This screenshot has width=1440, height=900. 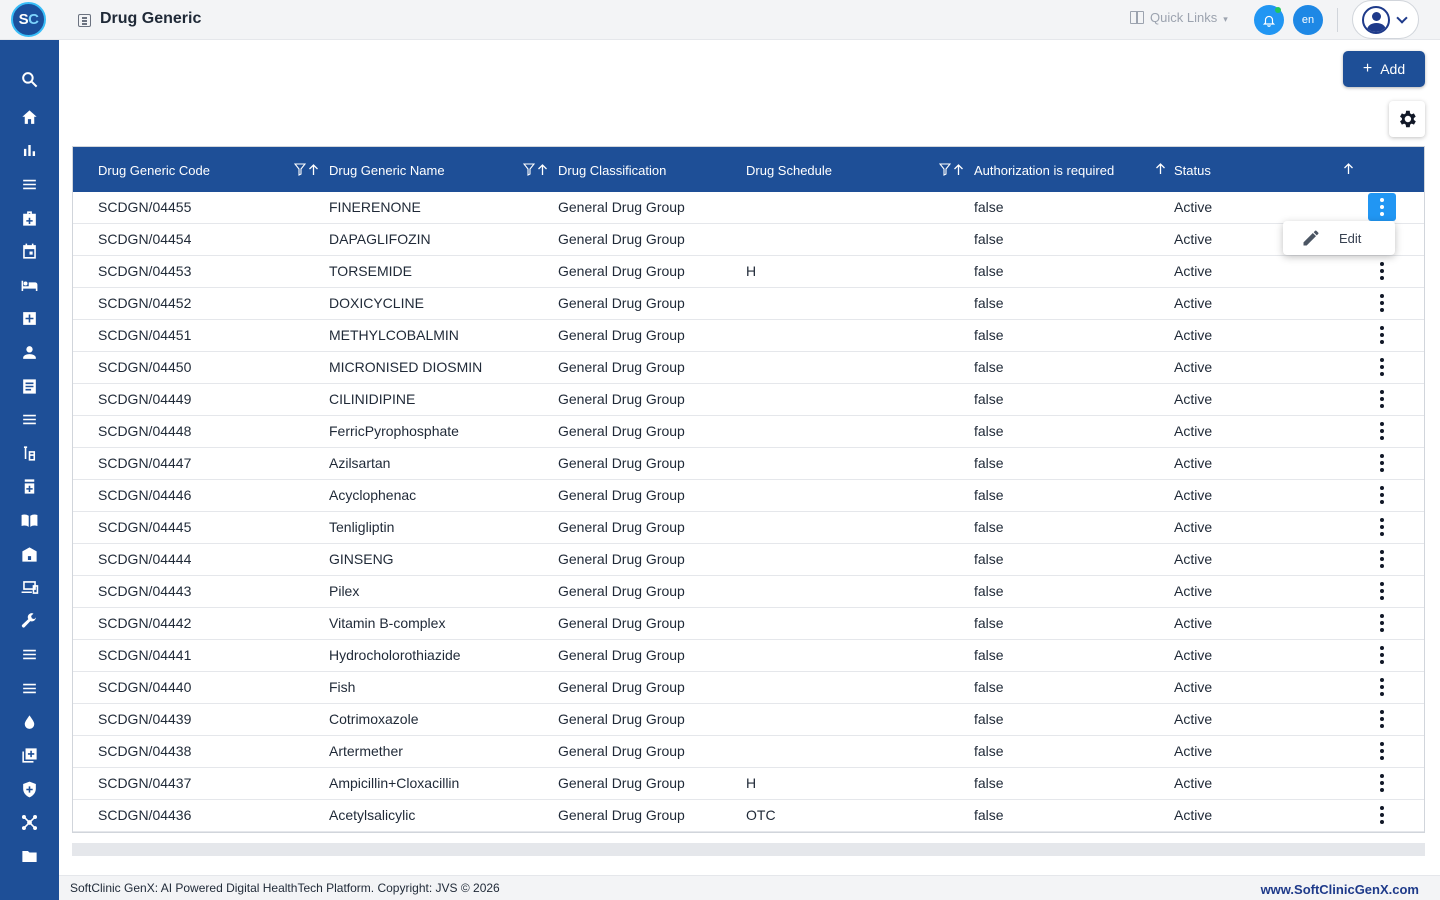 I want to click on sidebar-beds, so click(x=29, y=285).